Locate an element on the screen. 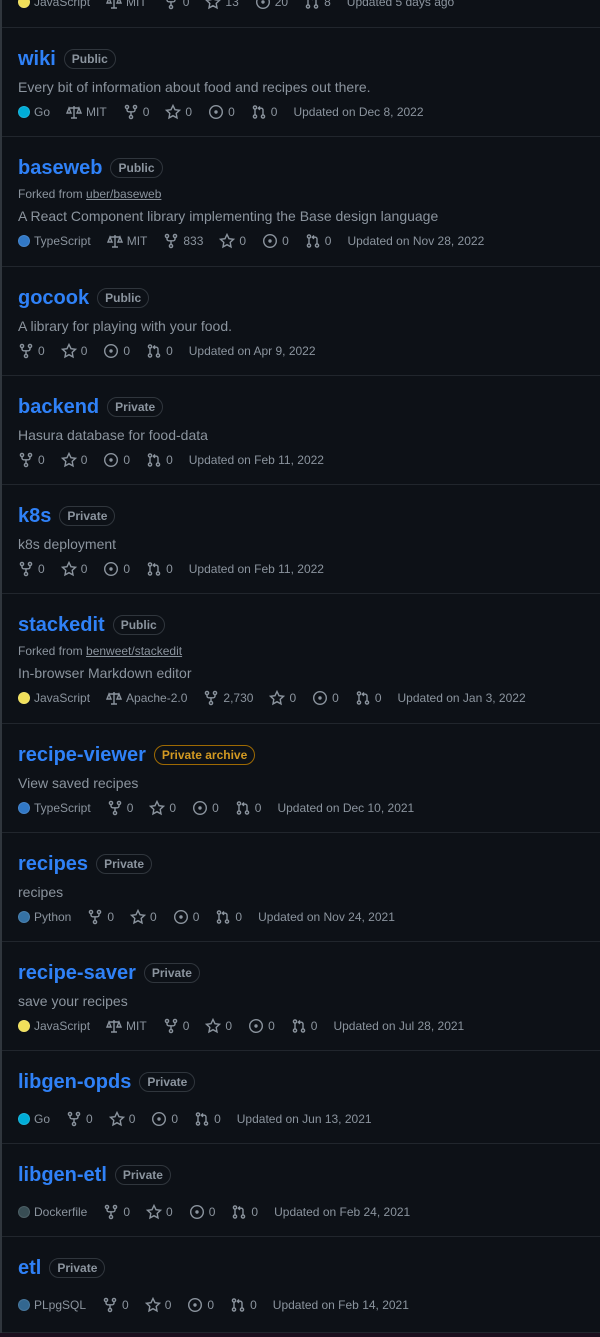 The image size is (600, 1337). forks-link: 2,730 is located at coordinates (228, 698).